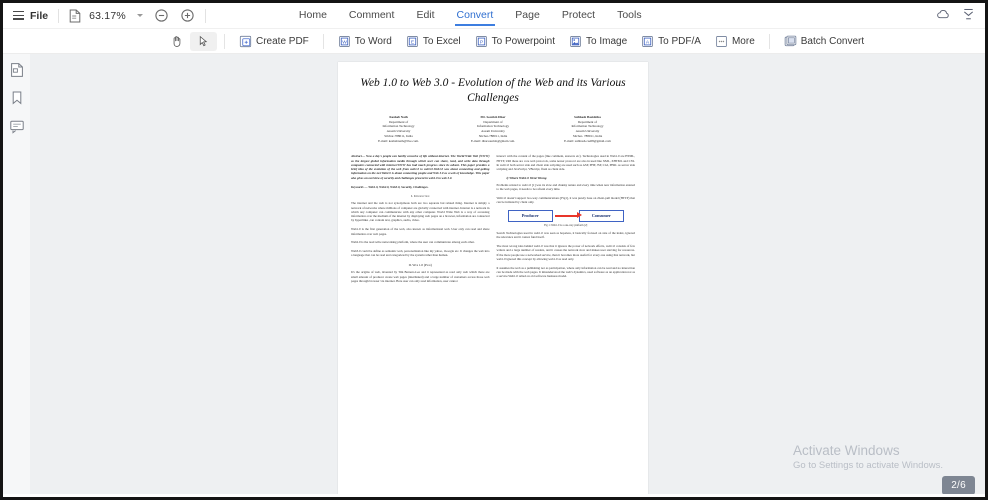  Describe the element at coordinates (647, 41) in the screenshot. I see `to-pdfa-icon: A` at that location.